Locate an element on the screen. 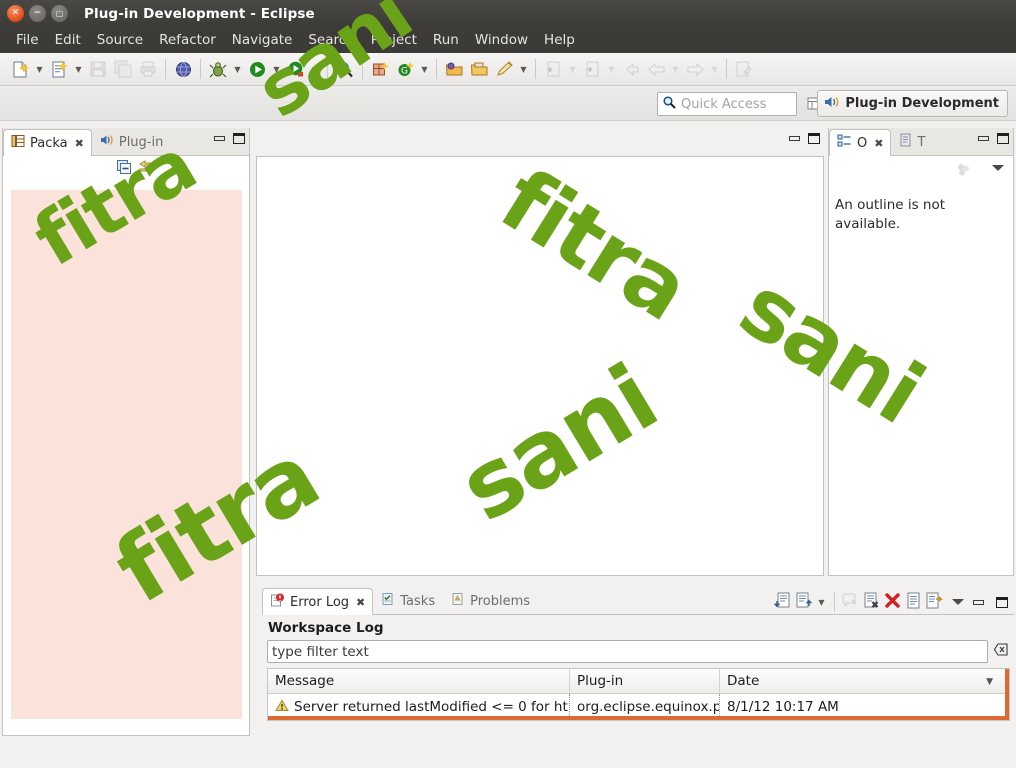 The image size is (1016, 768). restore-log-icon is located at coordinates (913, 602).